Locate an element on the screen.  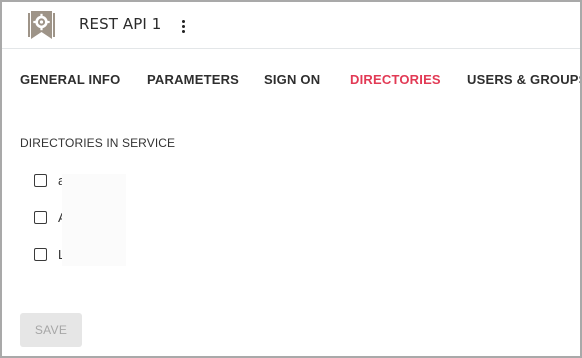
tab-general-info: GENERAL INFO is located at coordinates (70, 79).